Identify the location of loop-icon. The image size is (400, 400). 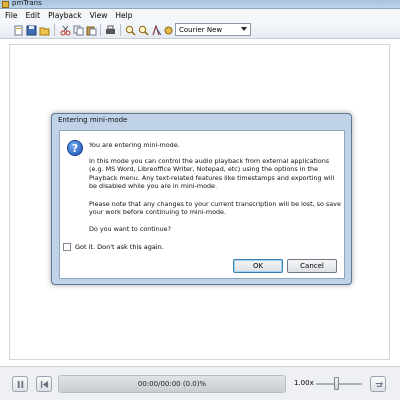
(379, 384).